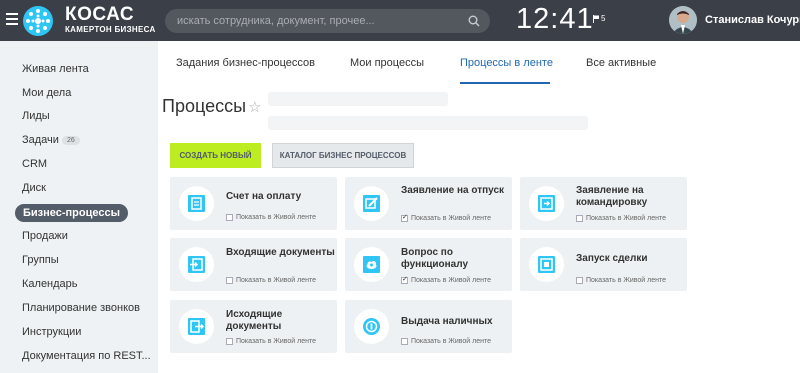  What do you see at coordinates (387, 63) in the screenshot?
I see `tab-my-processes: Мои процессы` at bounding box center [387, 63].